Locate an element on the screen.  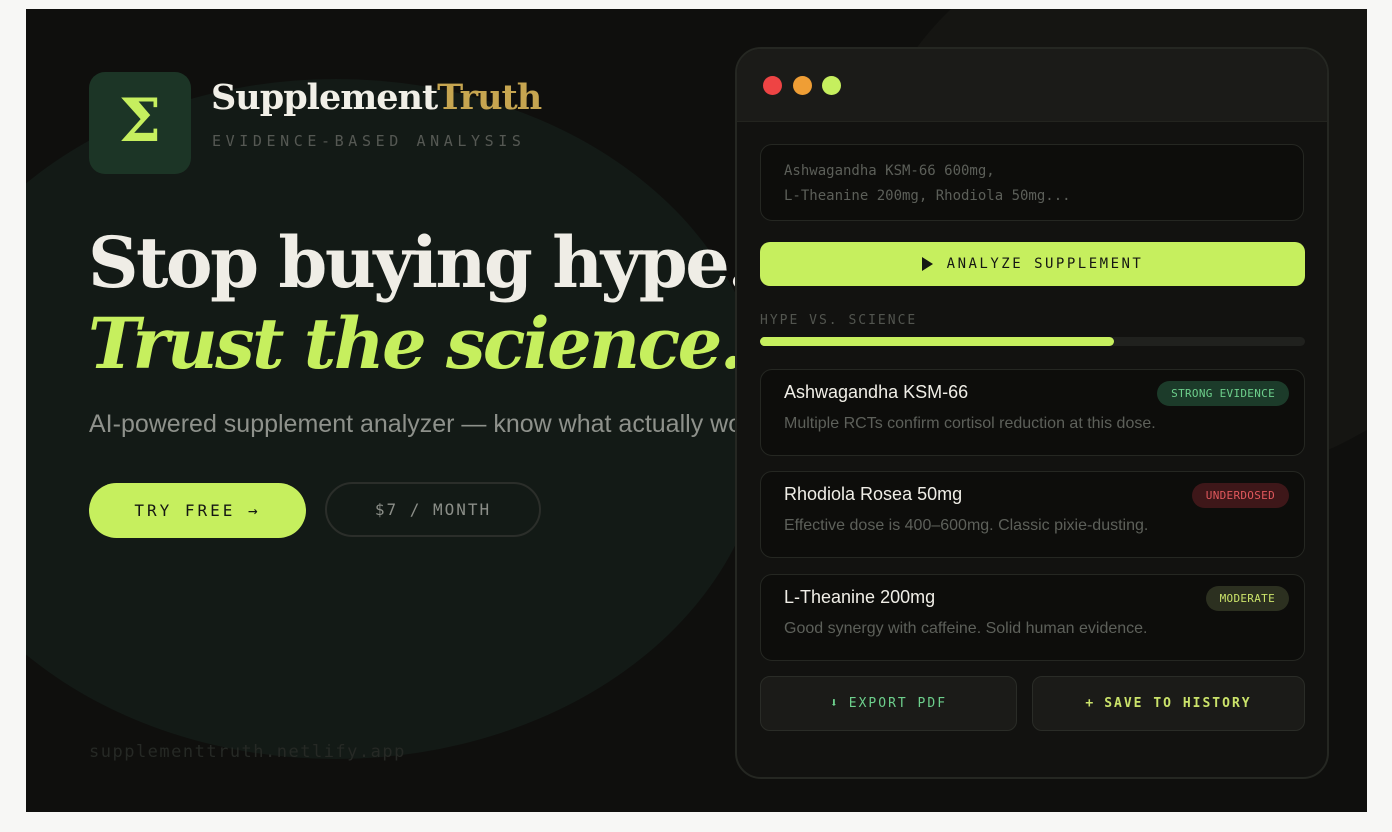
hype-meter-track is located at coordinates (1032, 341).